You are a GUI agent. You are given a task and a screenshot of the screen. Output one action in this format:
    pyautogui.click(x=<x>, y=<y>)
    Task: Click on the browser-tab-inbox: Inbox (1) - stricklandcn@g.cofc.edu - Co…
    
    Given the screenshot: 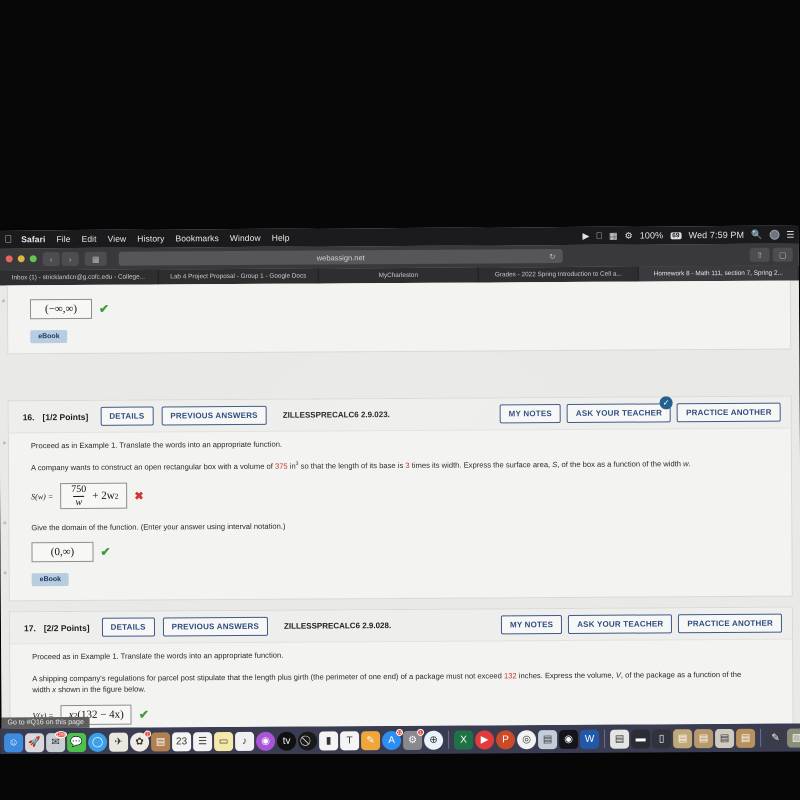 What is the action you would take?
    pyautogui.click(x=79, y=277)
    